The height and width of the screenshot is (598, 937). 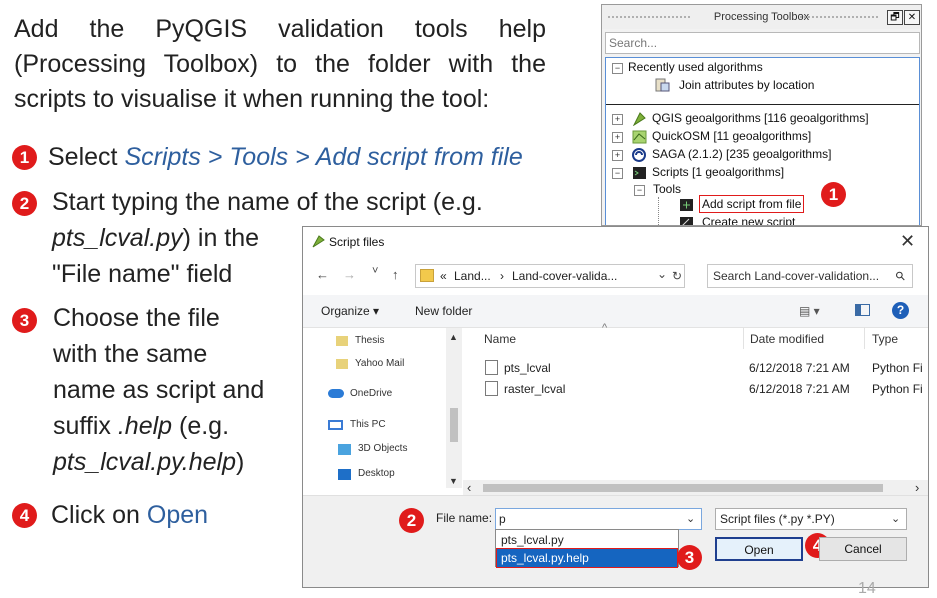 What do you see at coordinates (130, 354) in the screenshot?
I see `step-3-line-2: with the same` at bounding box center [130, 354].